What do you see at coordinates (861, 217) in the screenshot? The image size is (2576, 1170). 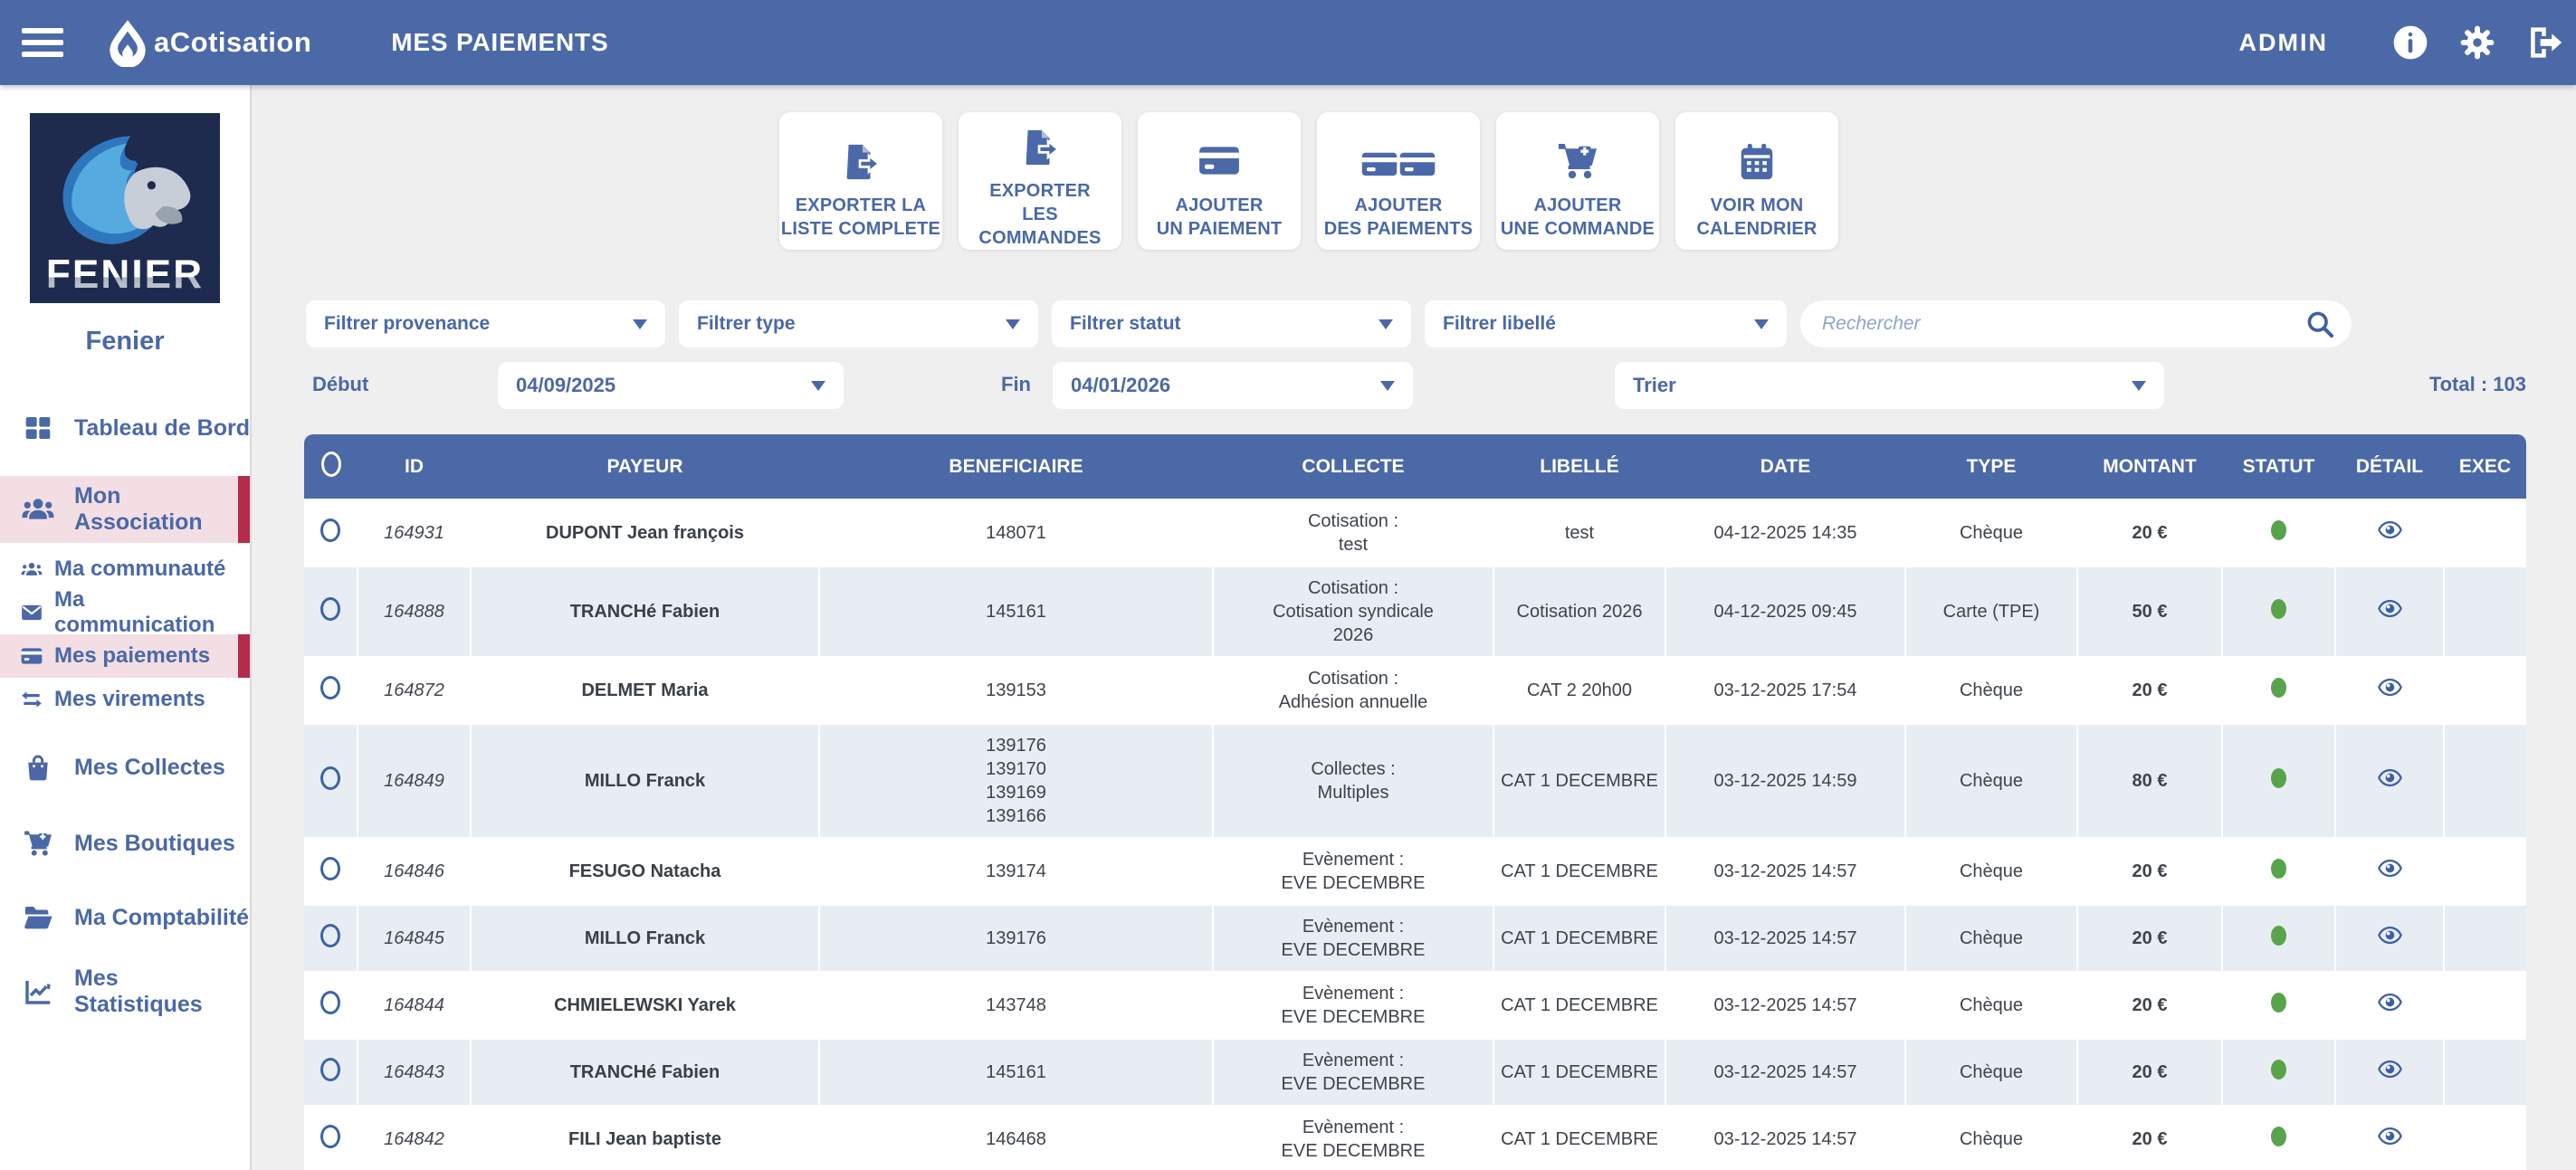 I see `action-label: EXPORTER LA LISTE COMPLETE` at bounding box center [861, 217].